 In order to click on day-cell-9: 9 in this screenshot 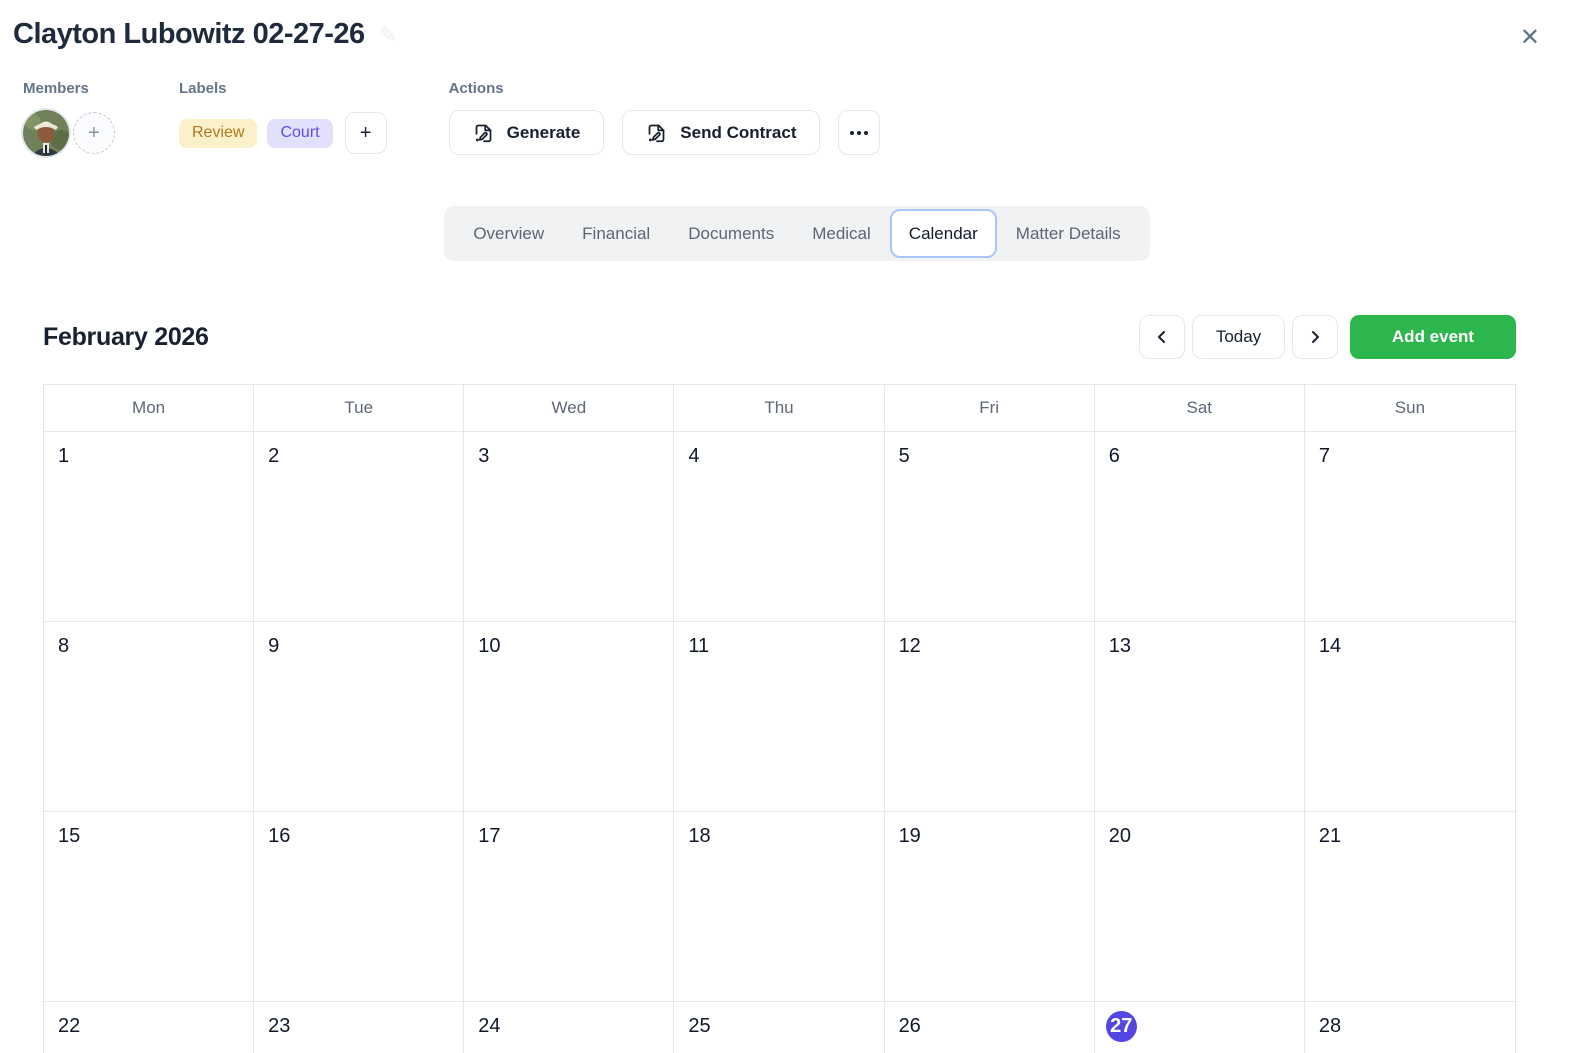, I will do `click(359, 717)`.